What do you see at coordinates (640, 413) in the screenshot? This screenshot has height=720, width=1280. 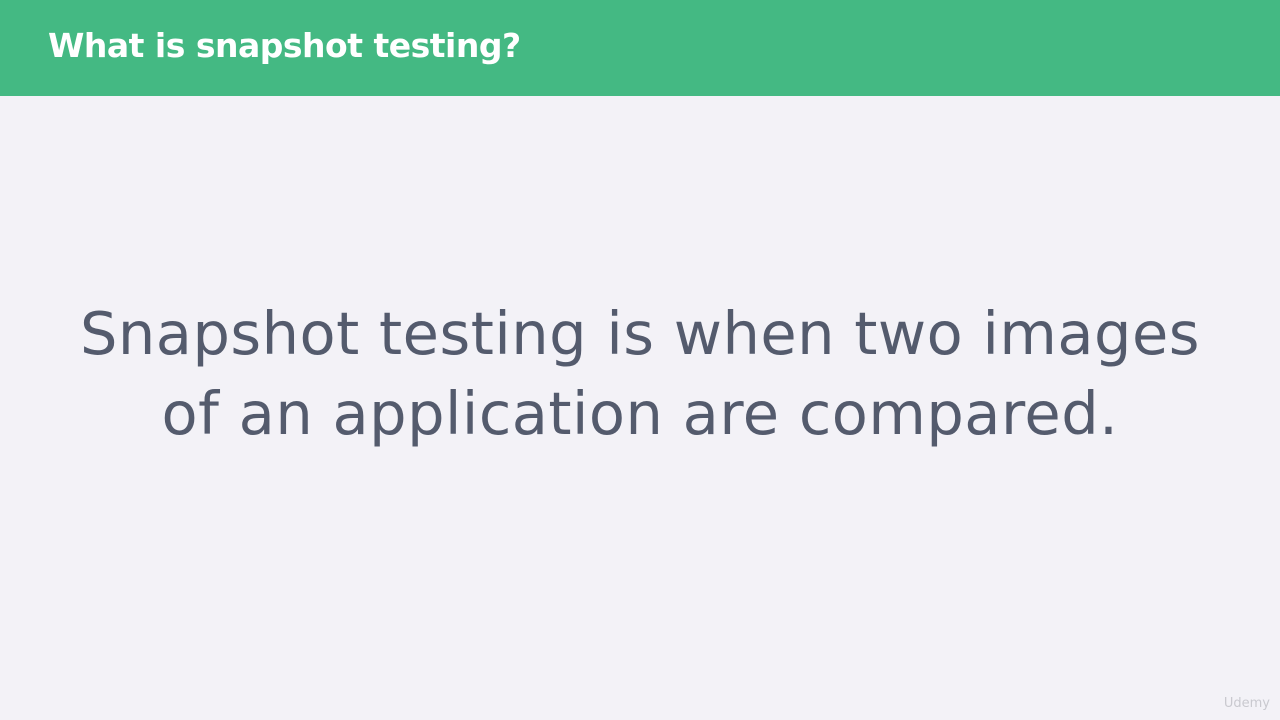 I see `slide-statement-line-2: of an application are compared.` at bounding box center [640, 413].